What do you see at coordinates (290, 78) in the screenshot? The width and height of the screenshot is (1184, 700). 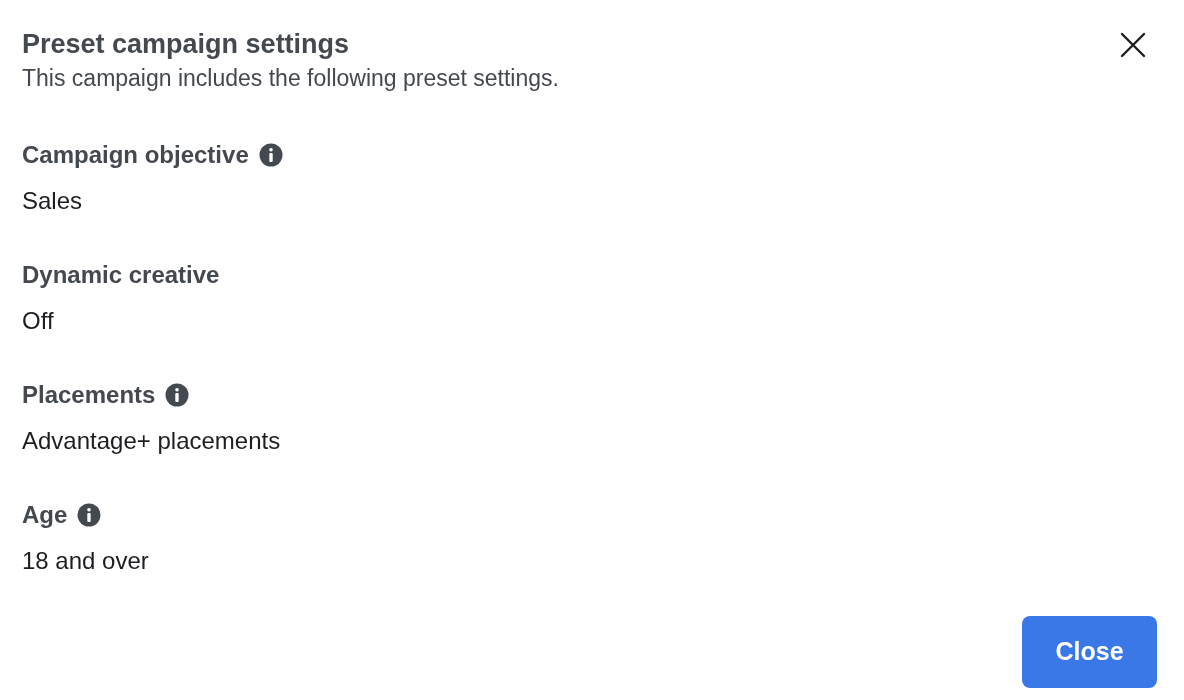 I see `dialog-subtitle: This campaign includes the following preset settings.` at bounding box center [290, 78].